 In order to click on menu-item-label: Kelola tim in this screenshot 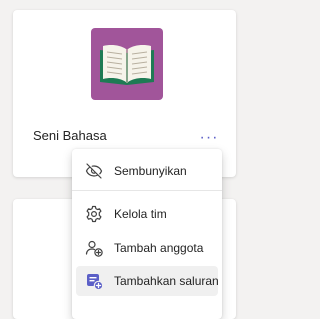, I will do `click(140, 214)`.